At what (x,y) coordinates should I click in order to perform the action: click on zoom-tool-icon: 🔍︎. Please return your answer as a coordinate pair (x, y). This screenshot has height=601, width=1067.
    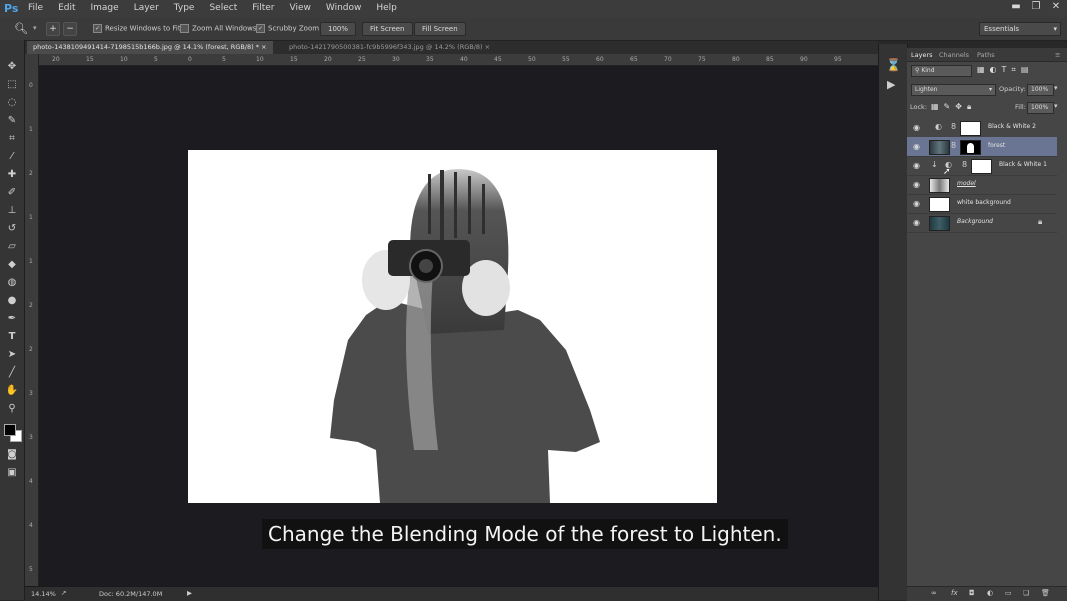
    Looking at the image, I should click on (21, 28).